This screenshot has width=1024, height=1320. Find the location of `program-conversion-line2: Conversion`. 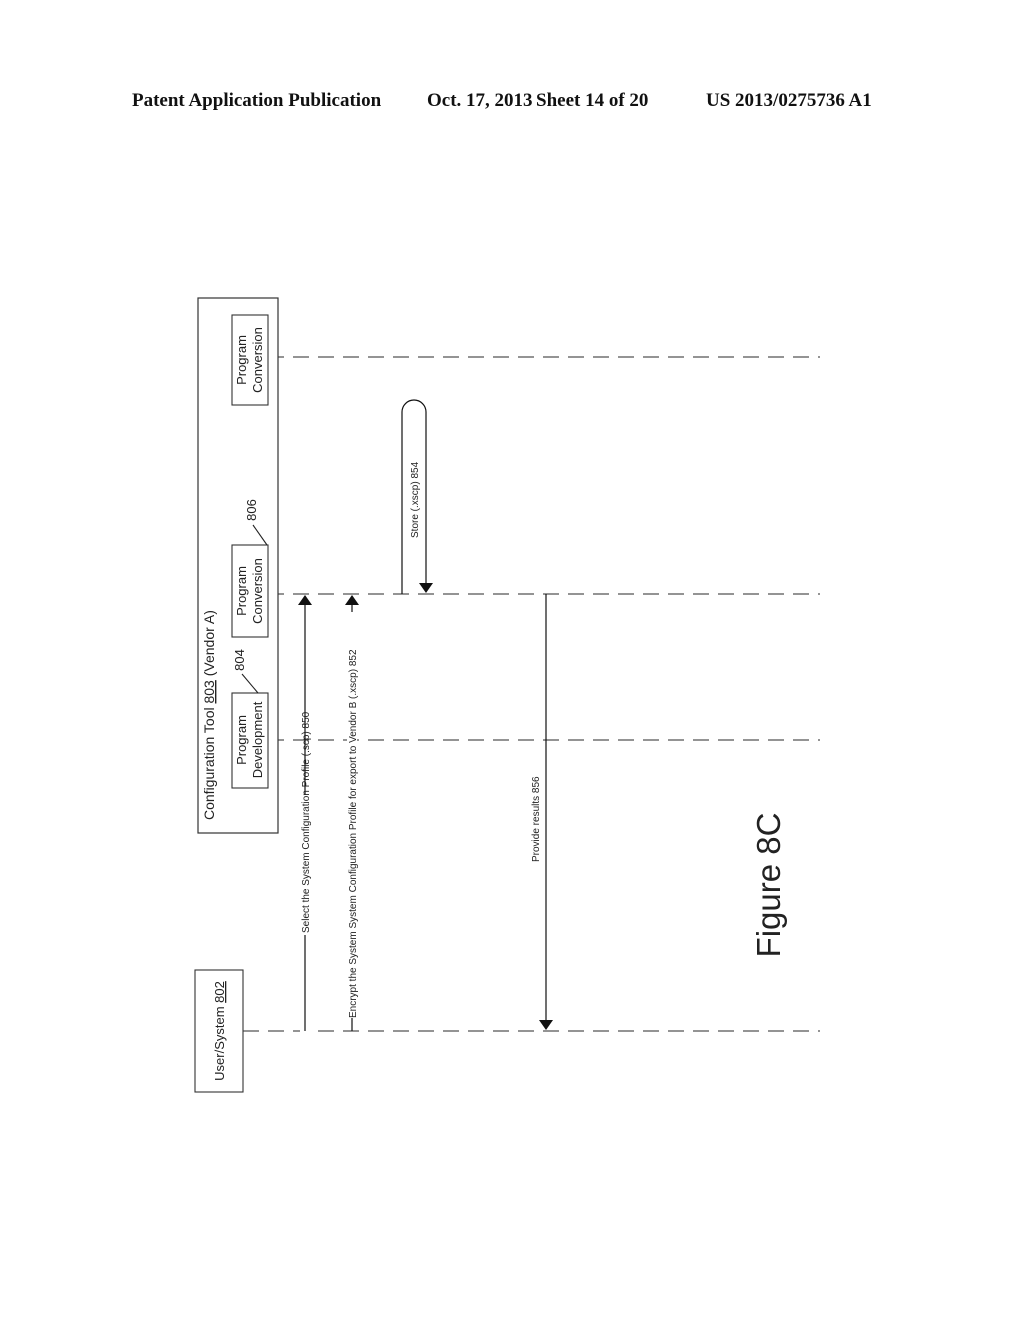

program-conversion-line2: Conversion is located at coordinates (257, 591).